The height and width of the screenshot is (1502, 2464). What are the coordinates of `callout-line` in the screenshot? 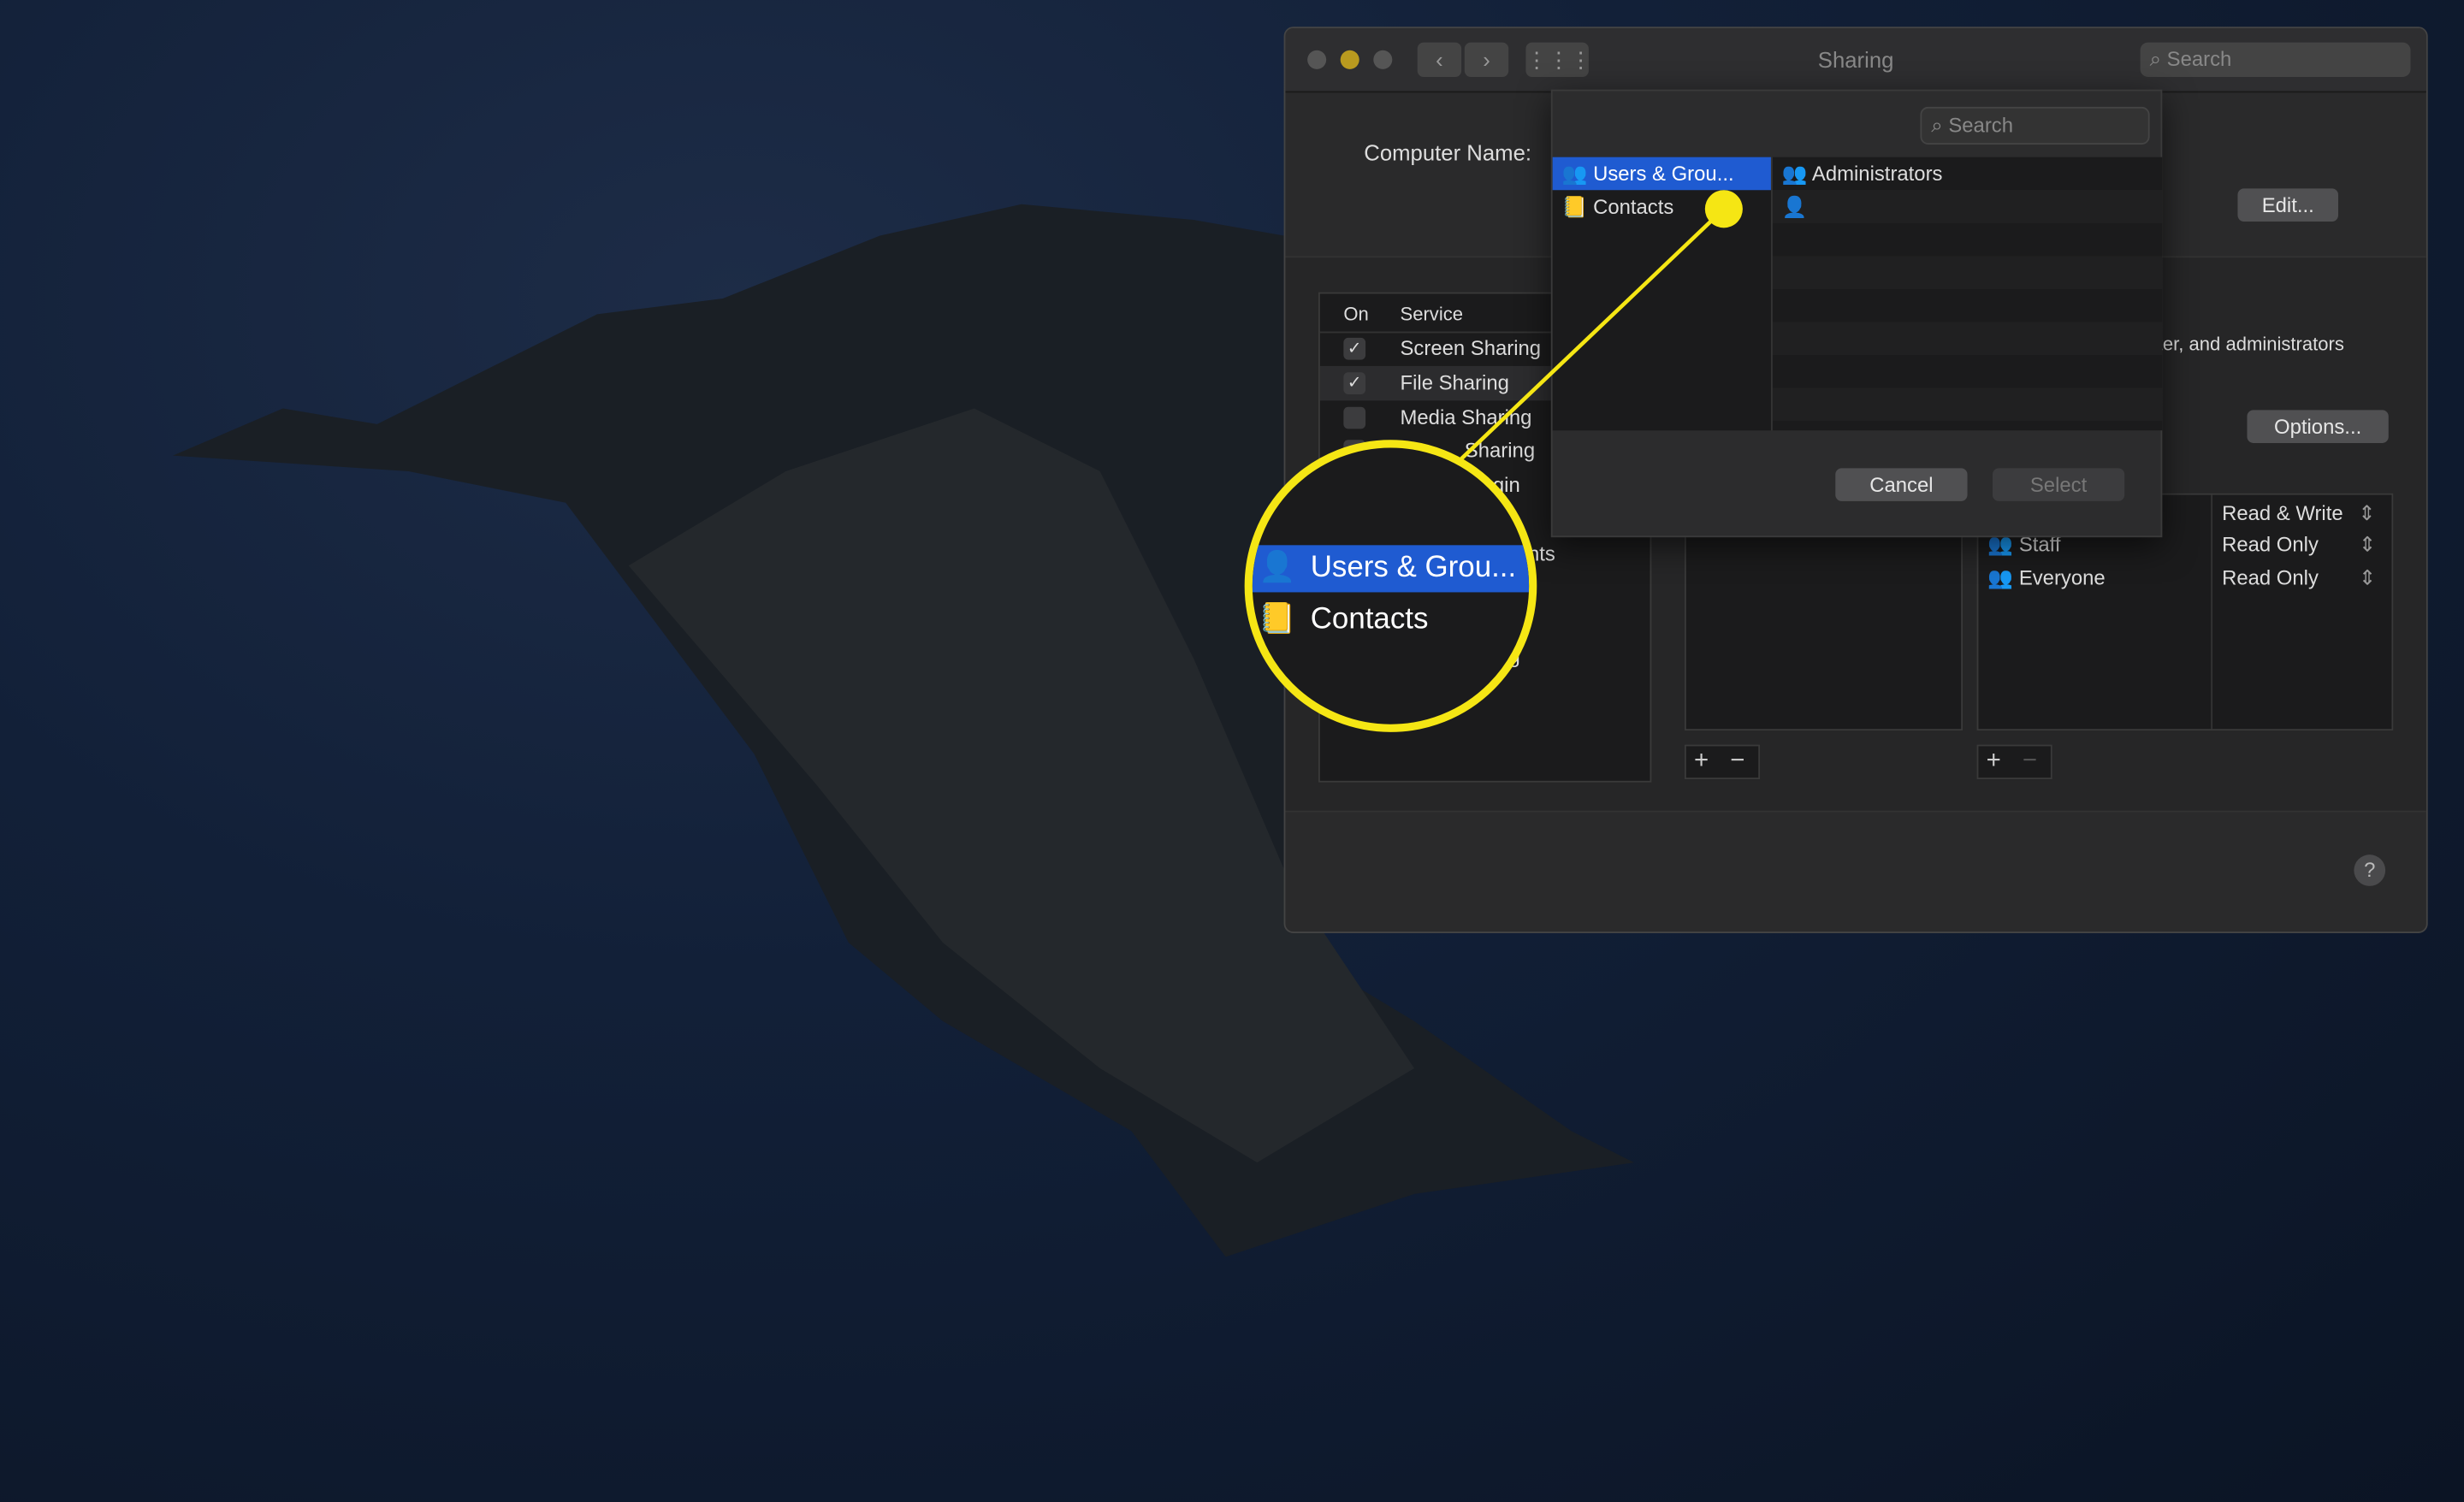 It's located at (1593, 333).